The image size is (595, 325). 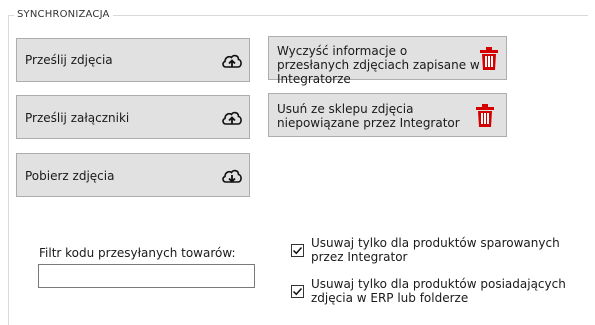 I want to click on filter-code-label: Filtr kodu przesyłanych towarów:, so click(x=137, y=253).